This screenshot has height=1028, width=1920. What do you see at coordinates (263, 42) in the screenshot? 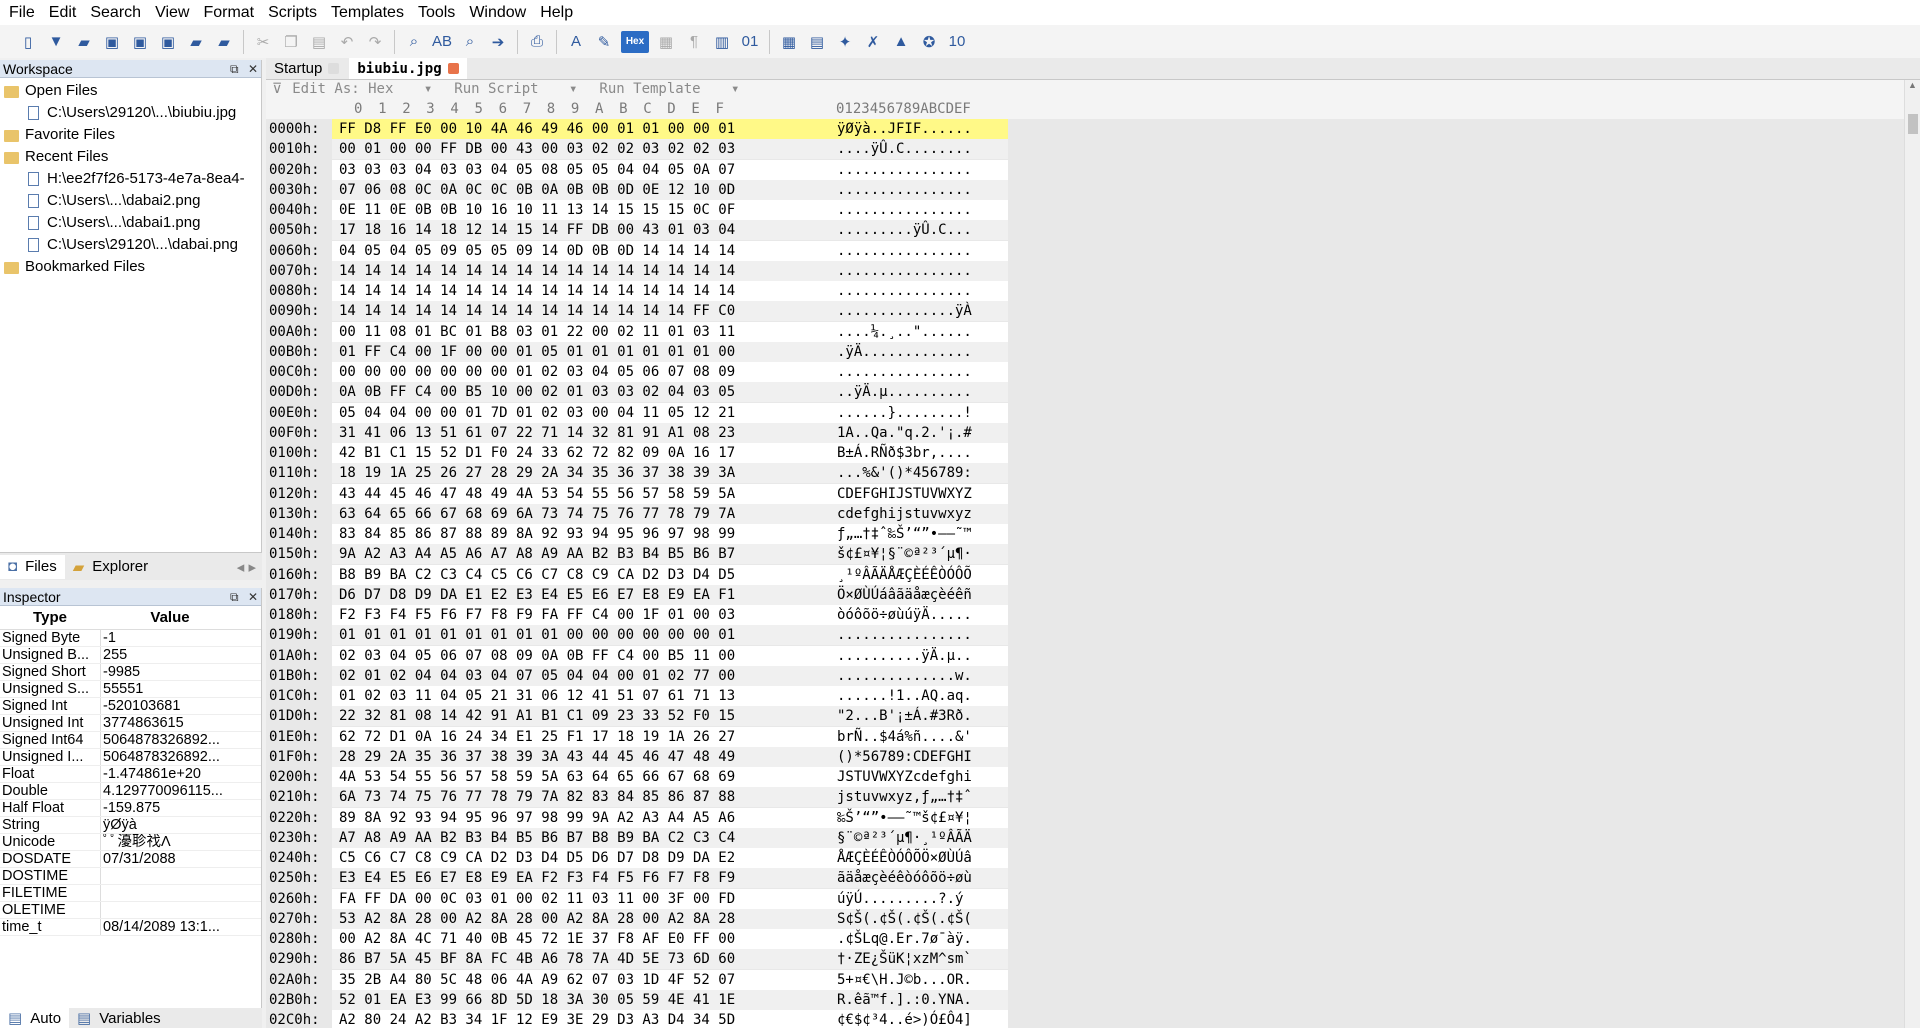
I see `cut-icon: ✂` at bounding box center [263, 42].